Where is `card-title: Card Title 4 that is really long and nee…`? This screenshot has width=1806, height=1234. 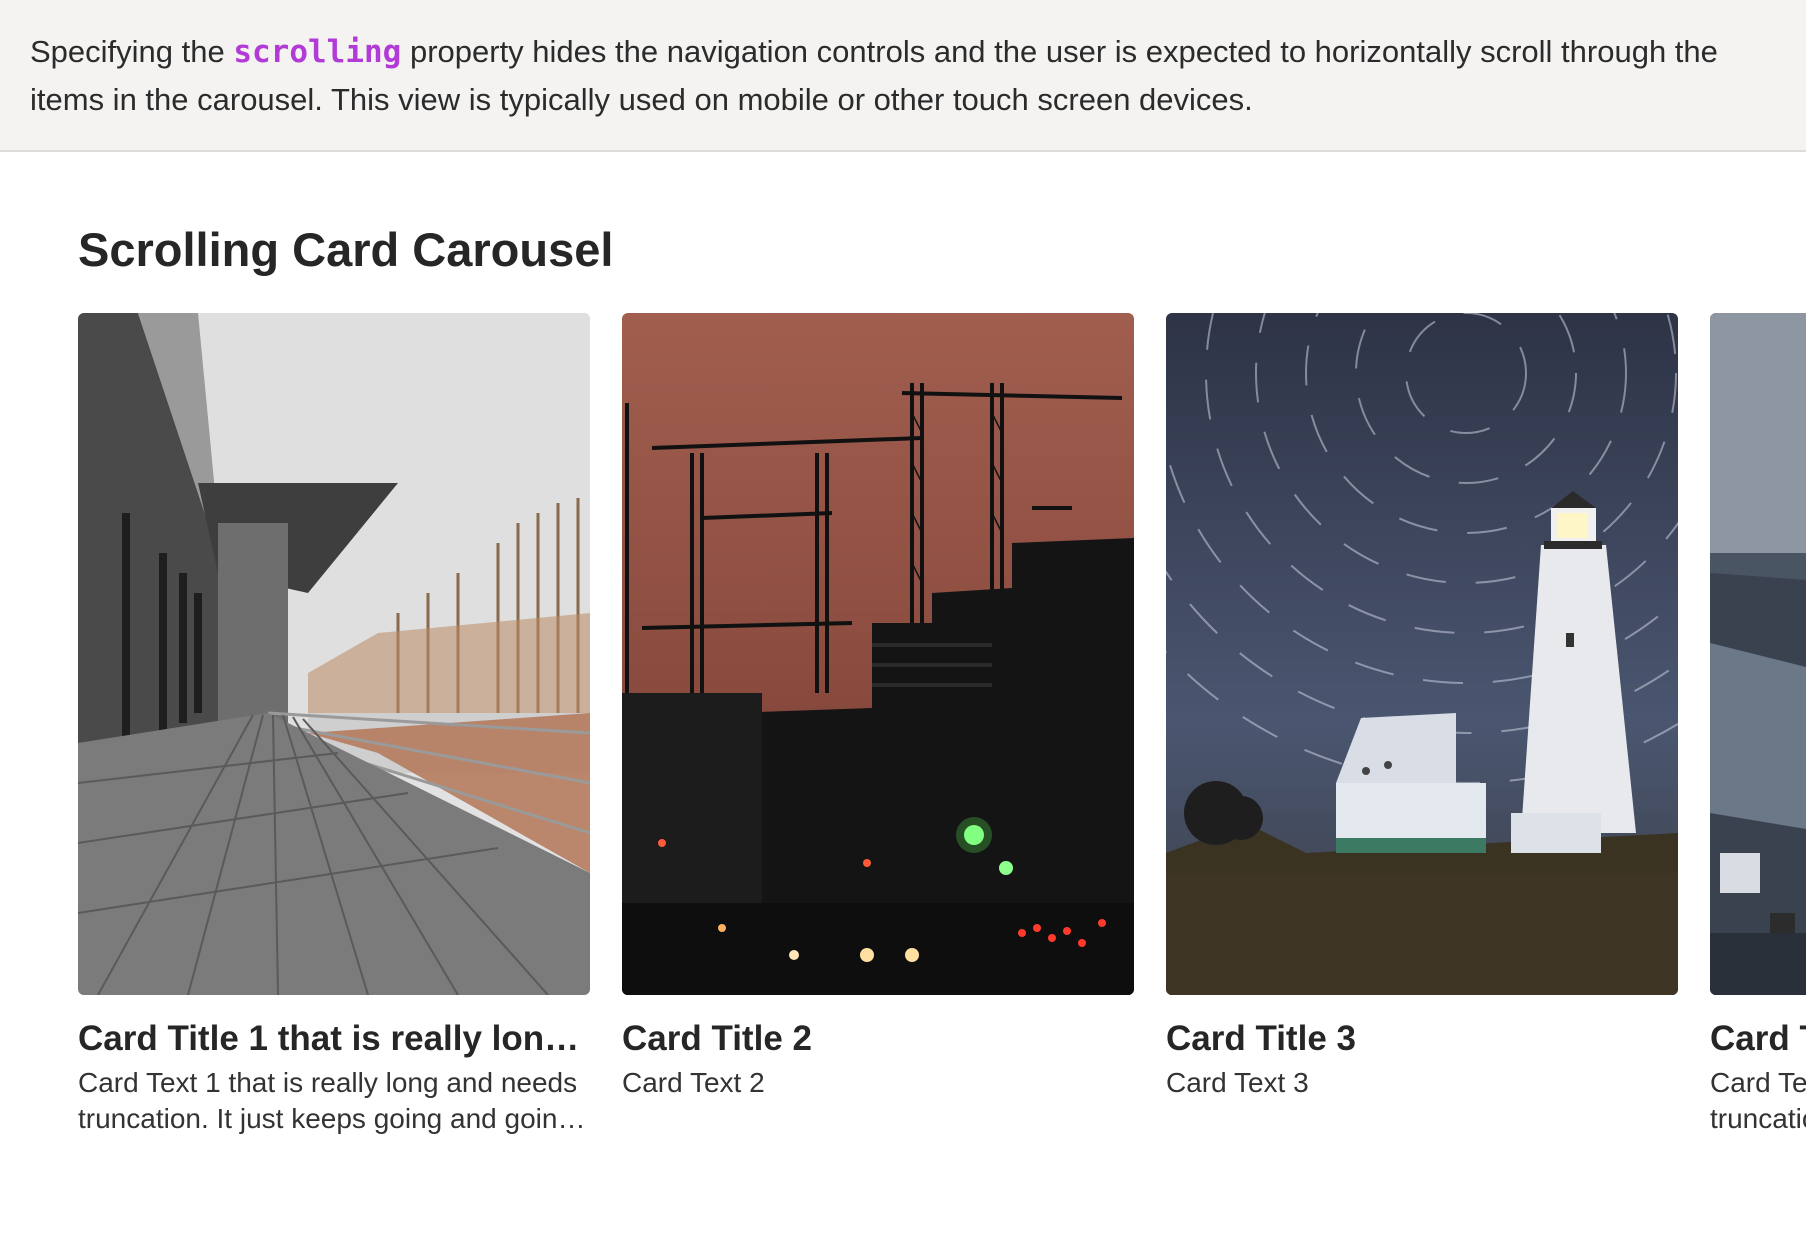 card-title: Card Title 4 that is really long and nee… is located at coordinates (1758, 1038).